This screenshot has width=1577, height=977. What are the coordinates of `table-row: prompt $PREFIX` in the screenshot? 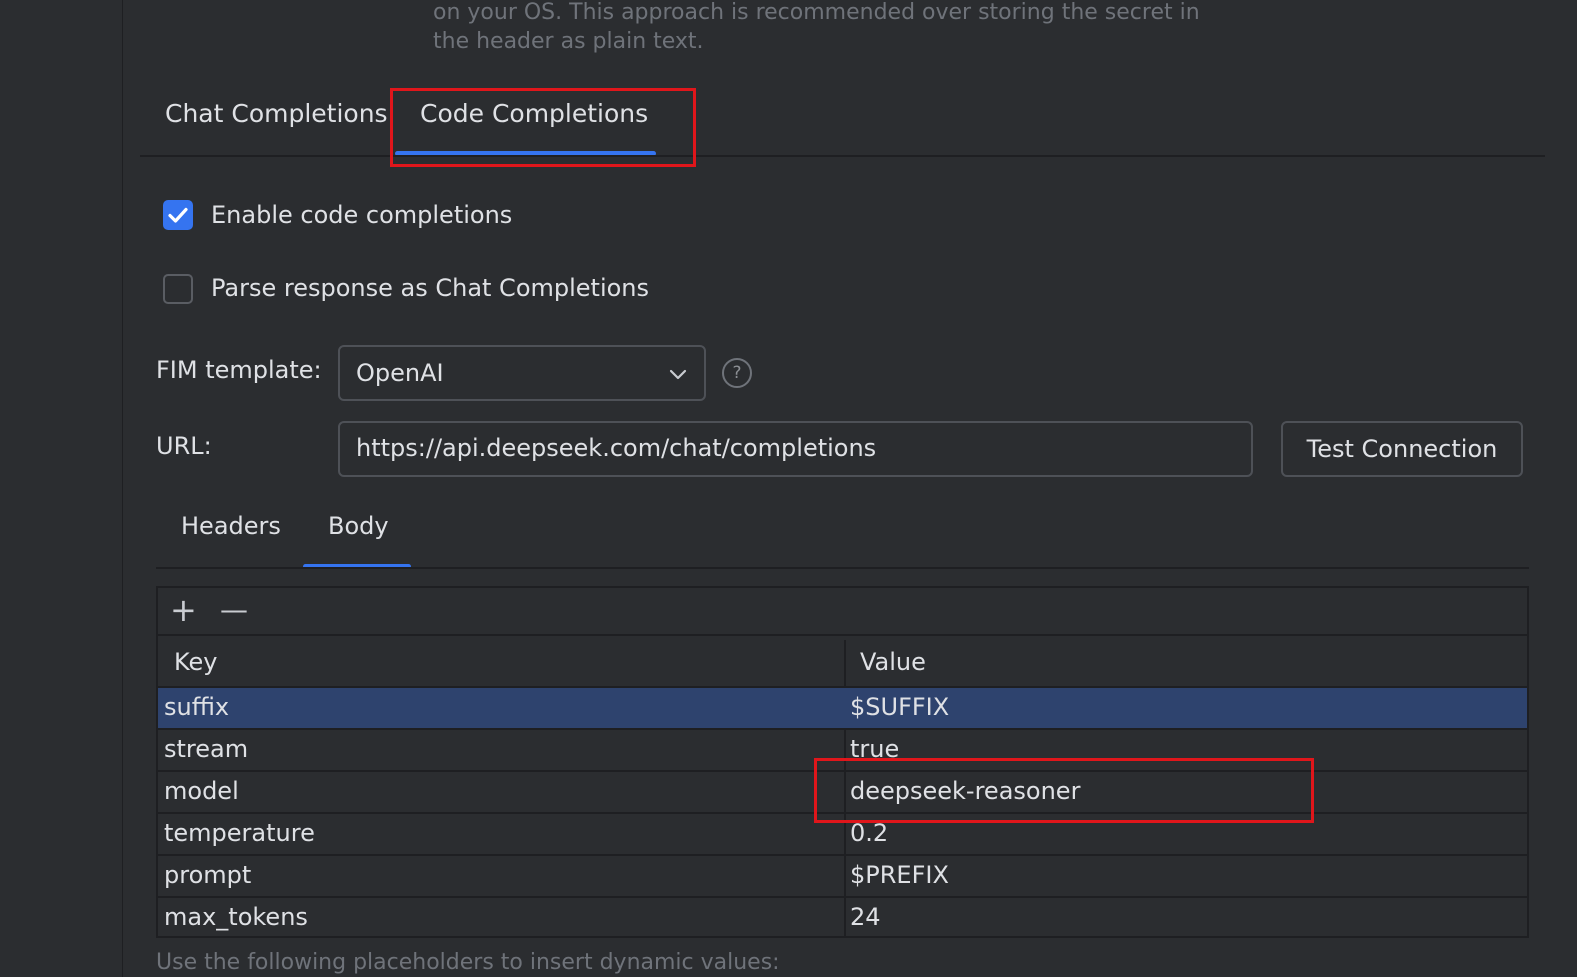 It's located at (842, 877).